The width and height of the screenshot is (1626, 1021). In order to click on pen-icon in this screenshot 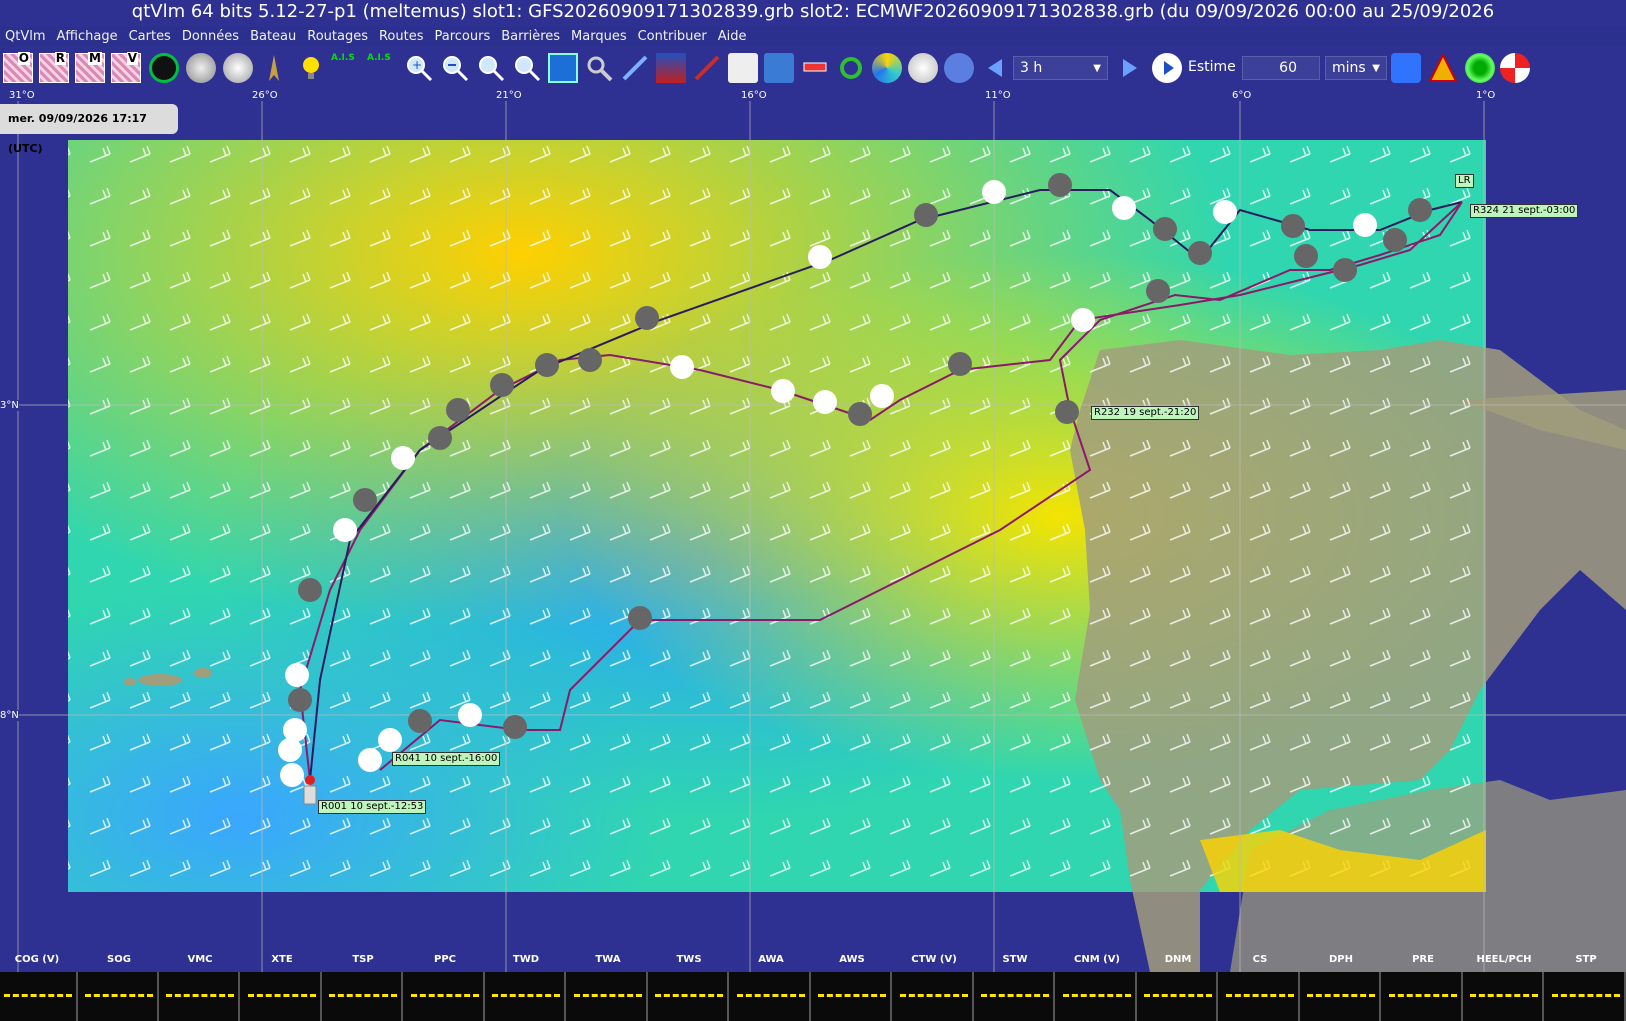, I will do `click(635, 68)`.